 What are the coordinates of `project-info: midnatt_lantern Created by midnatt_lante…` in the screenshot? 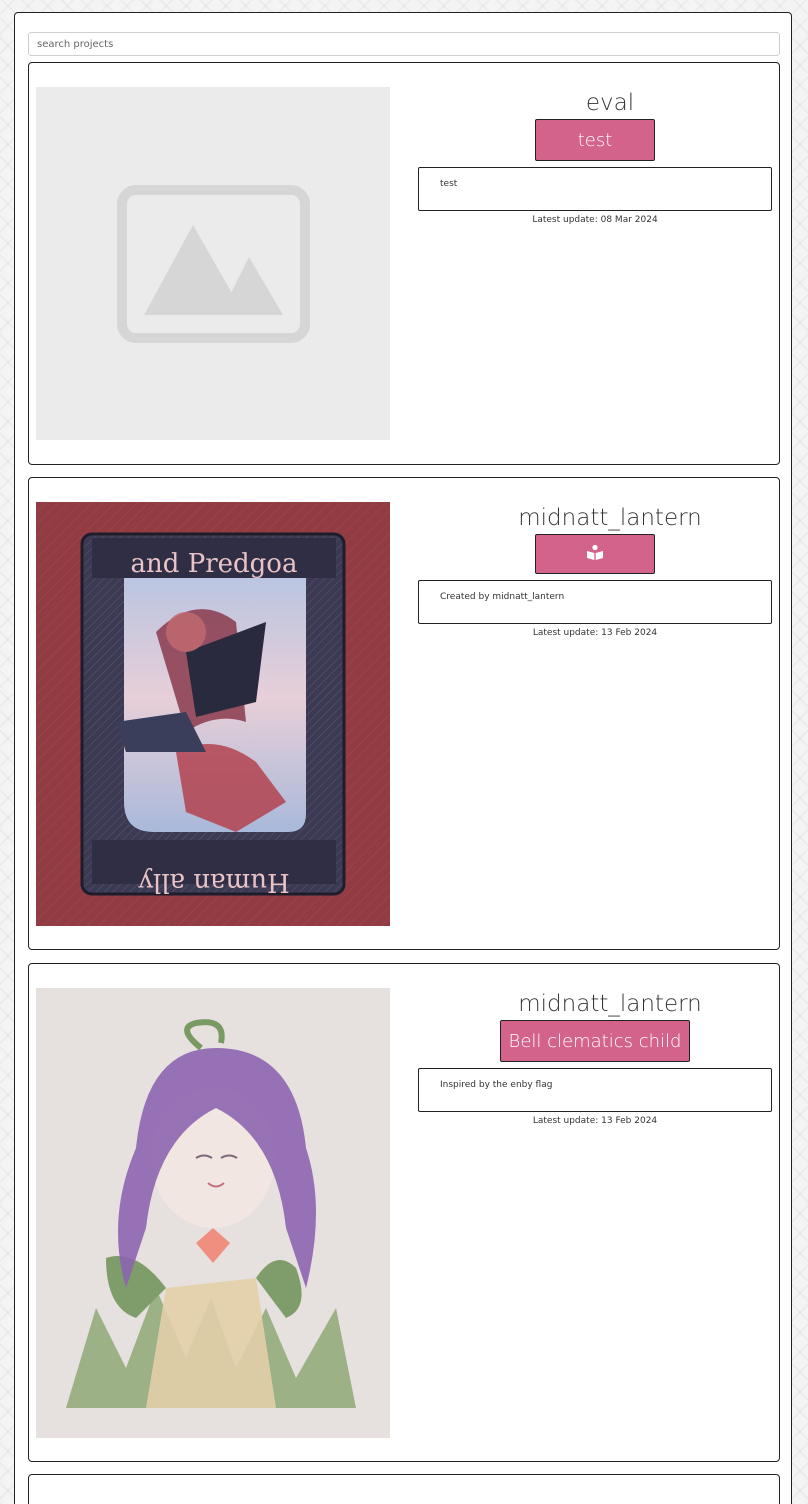 It's located at (595, 570).